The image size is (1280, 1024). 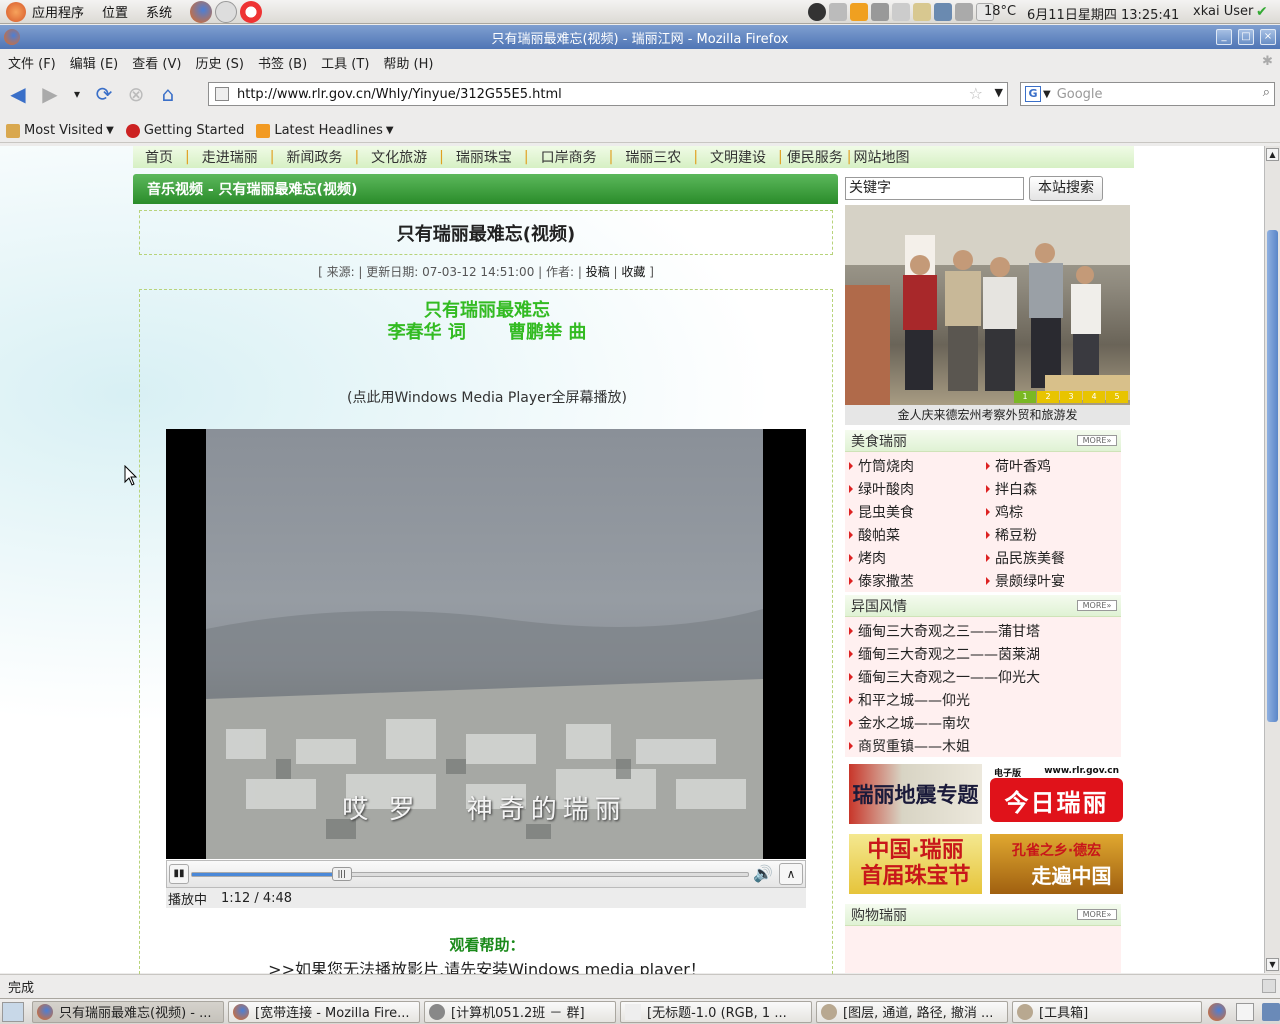 I want to click on food-item: 荷叶香鸡, so click(x=1018, y=466).